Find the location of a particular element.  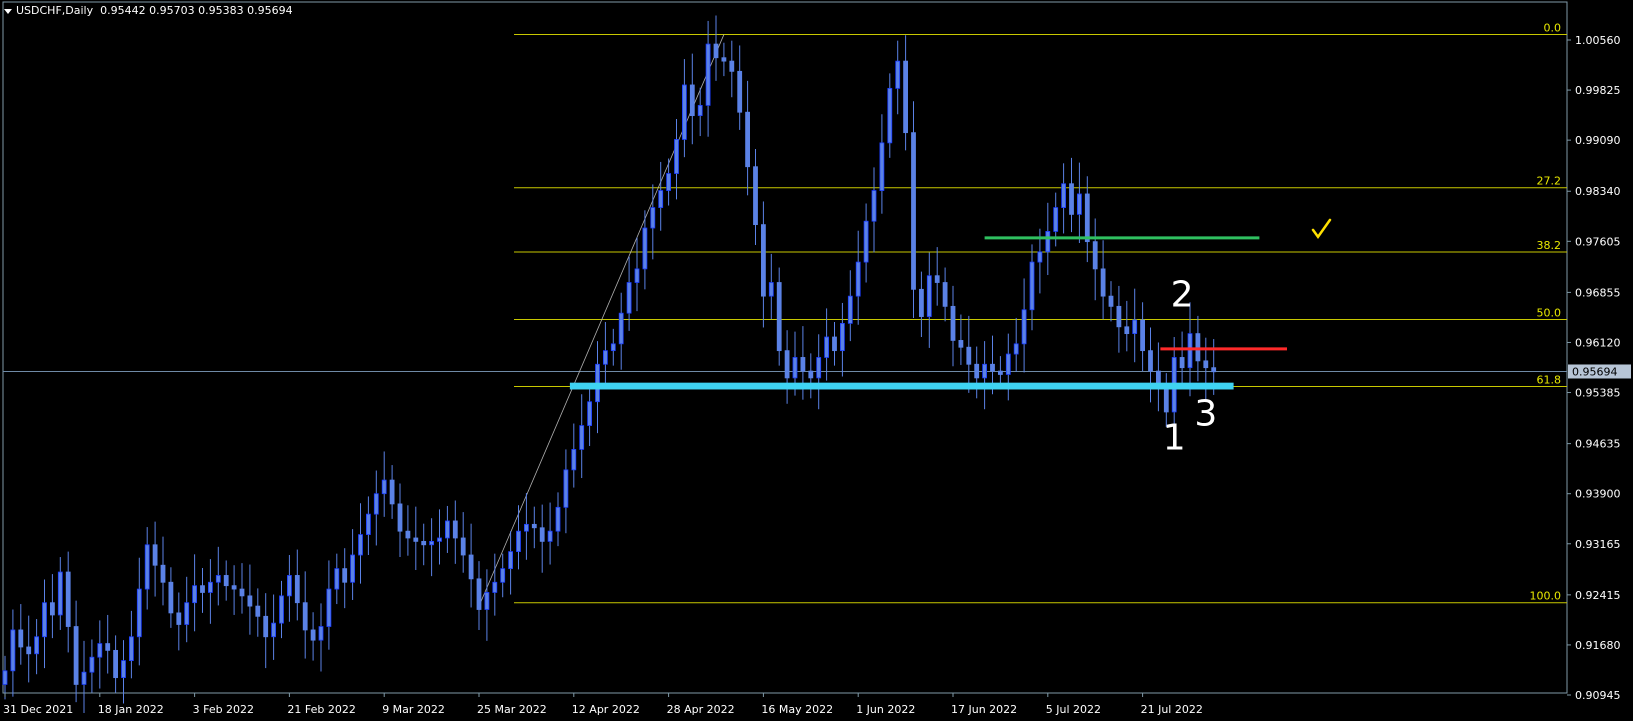

price-tick-label: 0.99825 is located at coordinates (1598, 90).